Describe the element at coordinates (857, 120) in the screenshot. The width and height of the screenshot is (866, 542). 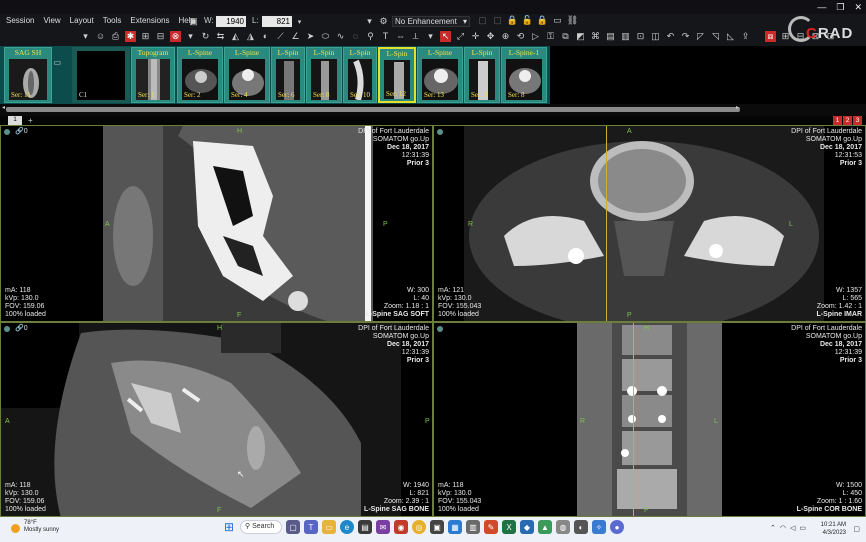
I see `page-3: 3` at that location.